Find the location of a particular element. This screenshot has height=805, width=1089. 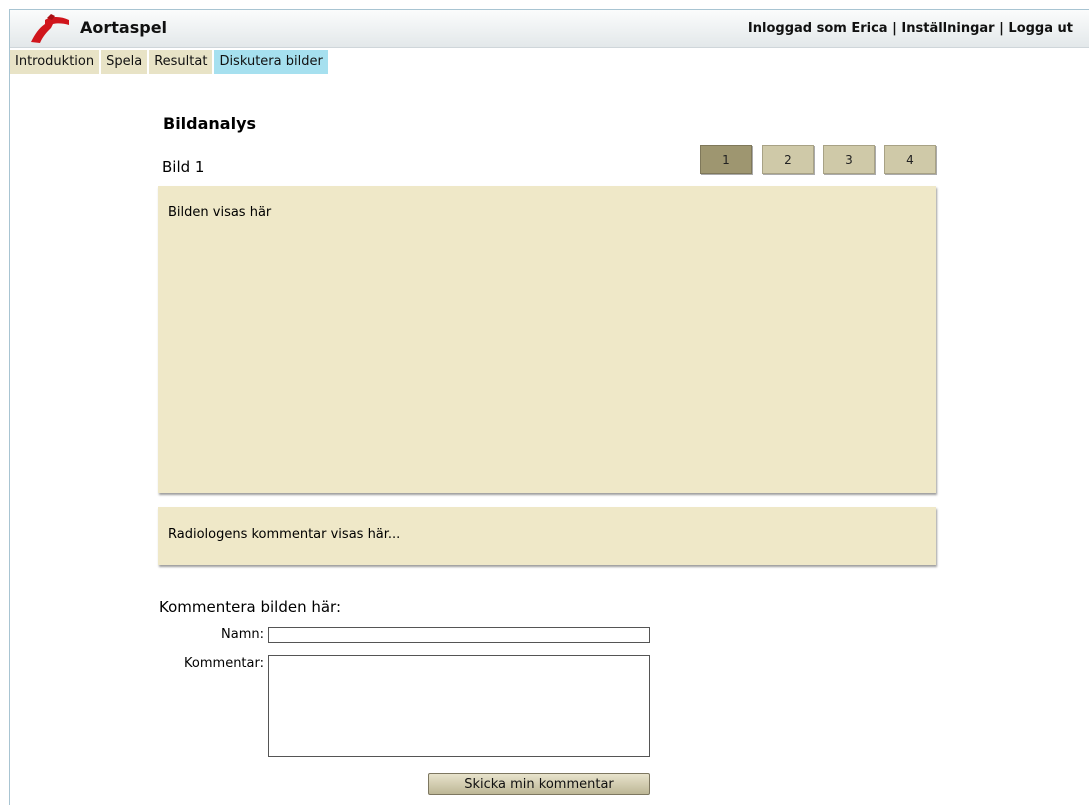

logged-in-user: Inloggad som Erica is located at coordinates (817, 28).